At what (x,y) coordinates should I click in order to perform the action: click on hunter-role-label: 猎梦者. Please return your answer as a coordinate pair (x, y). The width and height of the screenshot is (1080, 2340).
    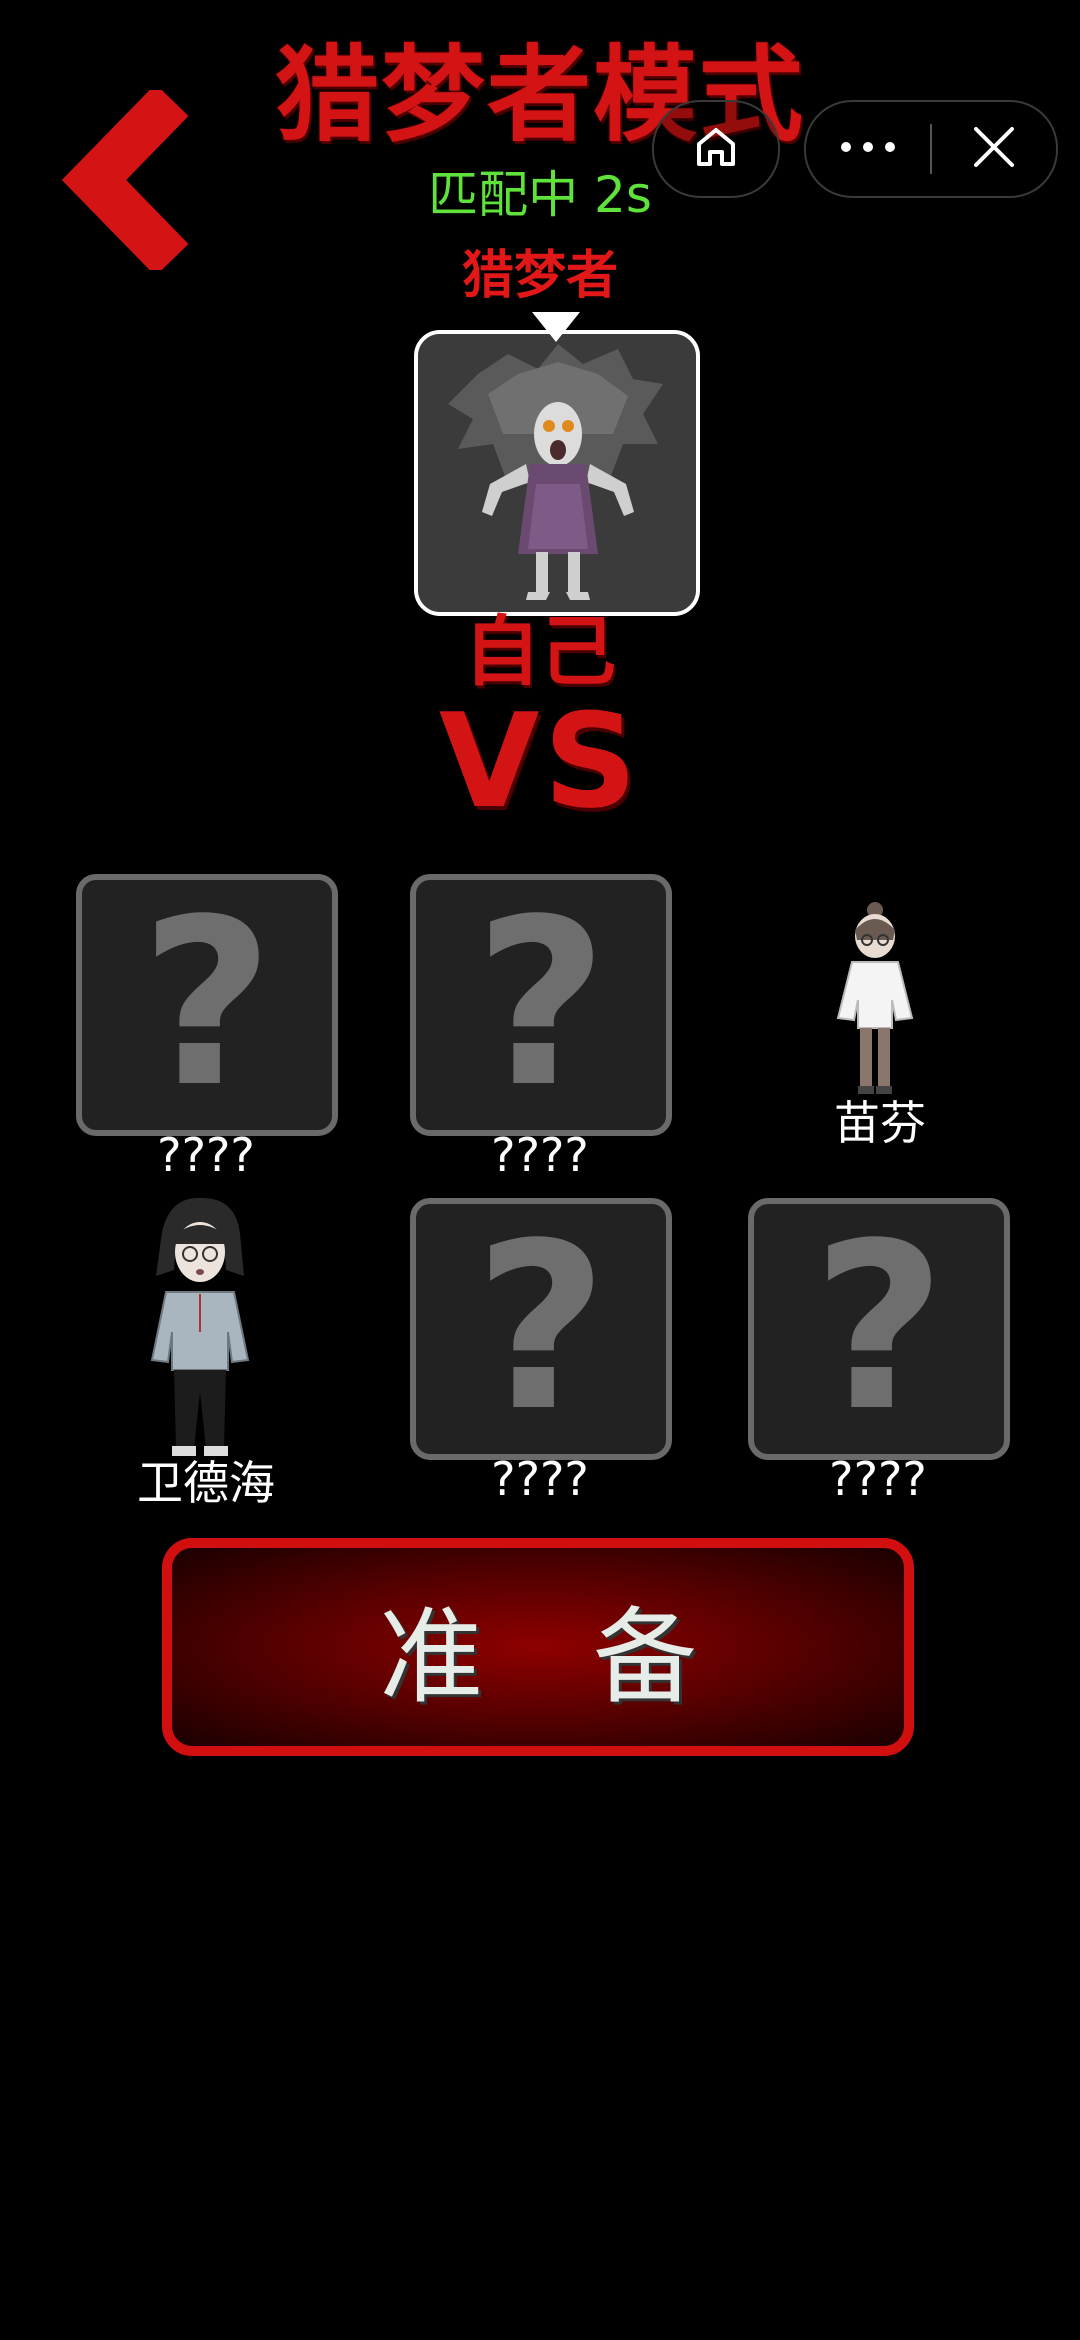
    Looking at the image, I should click on (539, 276).